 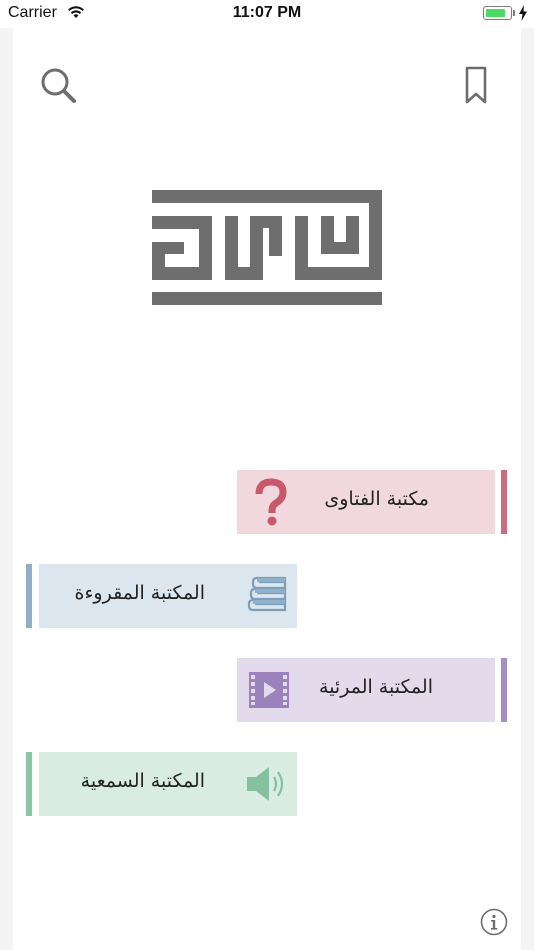 I want to click on accent-bar-read, so click(x=29, y=596).